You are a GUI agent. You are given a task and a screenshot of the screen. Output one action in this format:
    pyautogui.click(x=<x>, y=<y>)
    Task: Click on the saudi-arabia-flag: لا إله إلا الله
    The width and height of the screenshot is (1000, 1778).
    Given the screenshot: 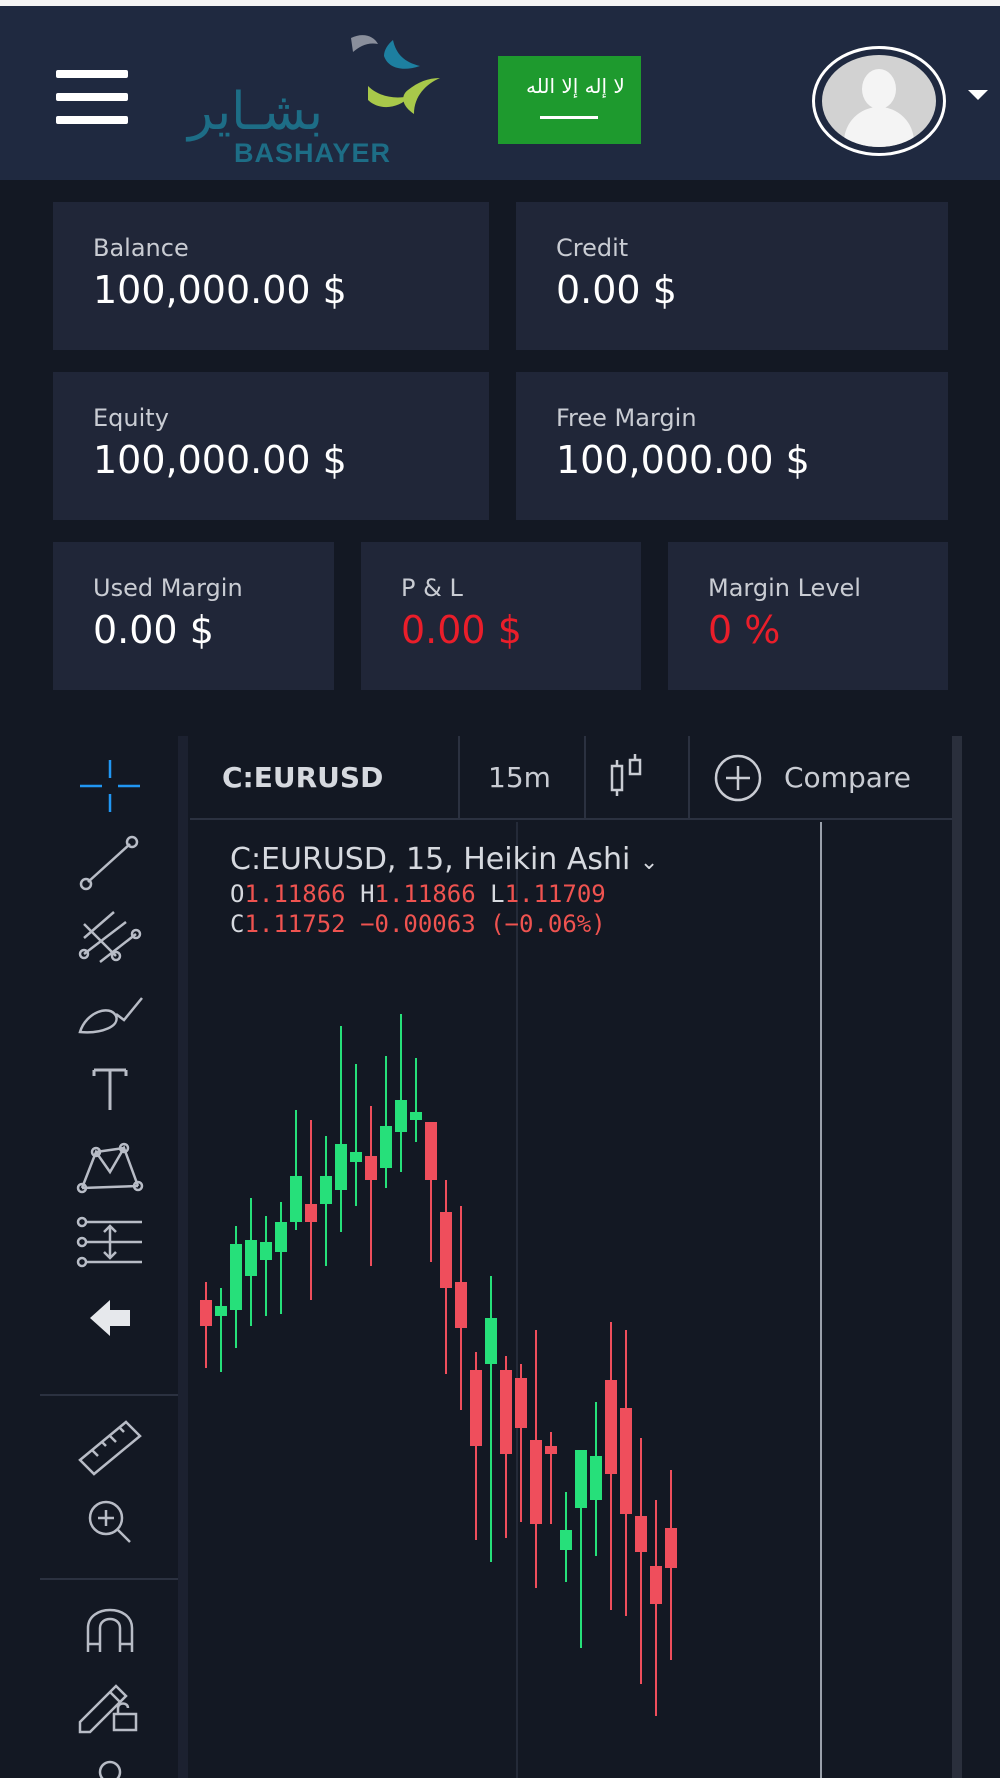 What is the action you would take?
    pyautogui.click(x=569, y=100)
    